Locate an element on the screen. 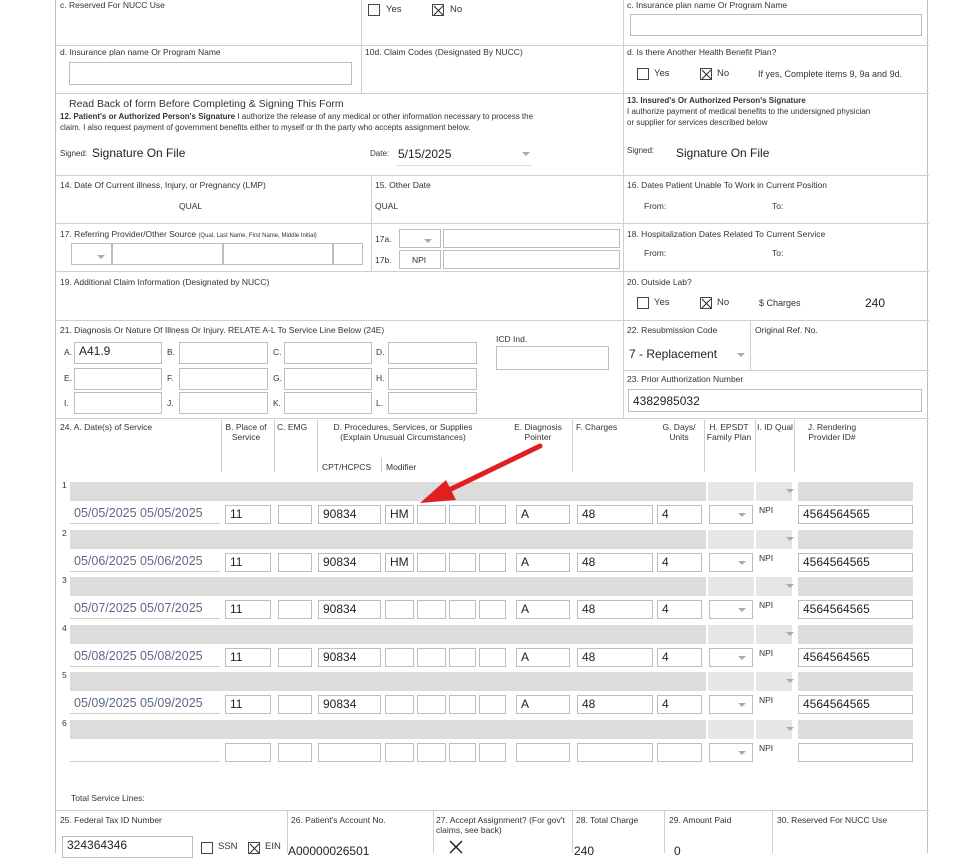 Image resolution: width=963 pixels, height=859 pixels. reserved-yes-checkbox is located at coordinates (374, 10).